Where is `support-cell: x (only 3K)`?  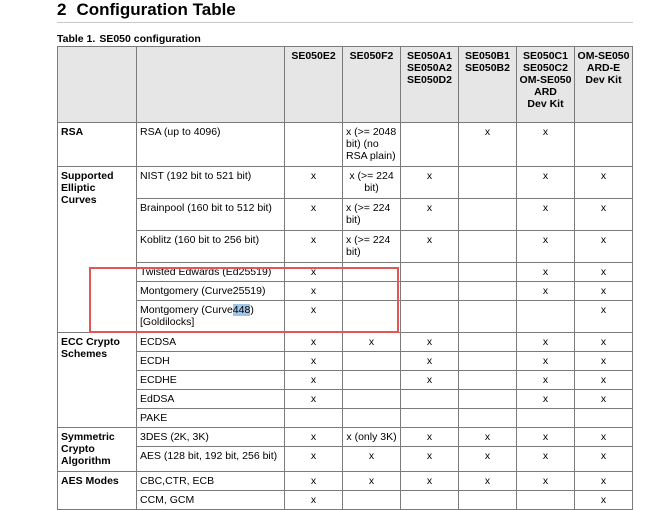 support-cell: x (only 3K) is located at coordinates (371, 437).